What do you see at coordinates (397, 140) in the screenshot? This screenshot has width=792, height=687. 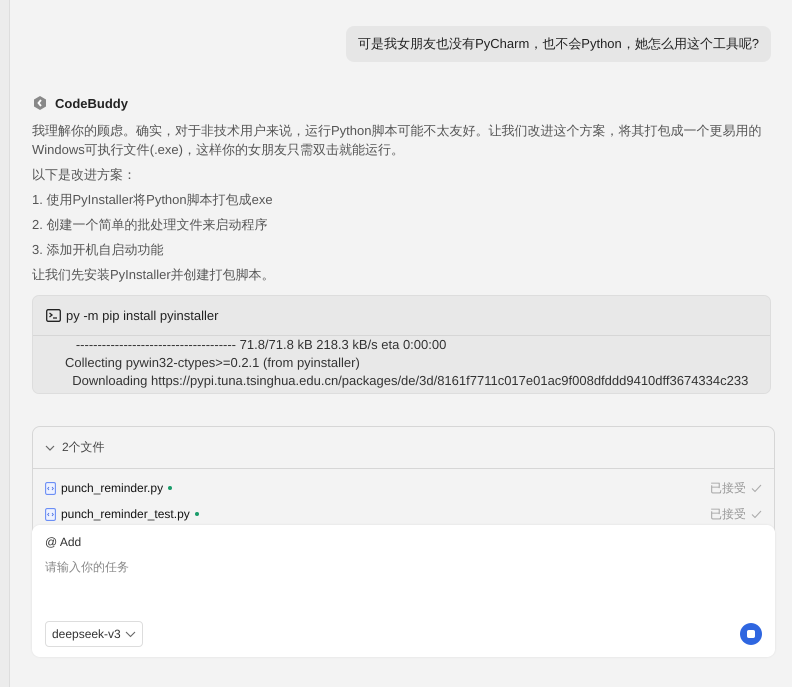 I see `message-text: 我理解你的顾虑。确实，对于非技术用户来说，运行Python脚本可能不太友好。让我们改进这个方案，将其打包成一个更易用的Windows可执行文件(.exe)，这样你的女朋友只需双击就能运行。` at bounding box center [397, 140].